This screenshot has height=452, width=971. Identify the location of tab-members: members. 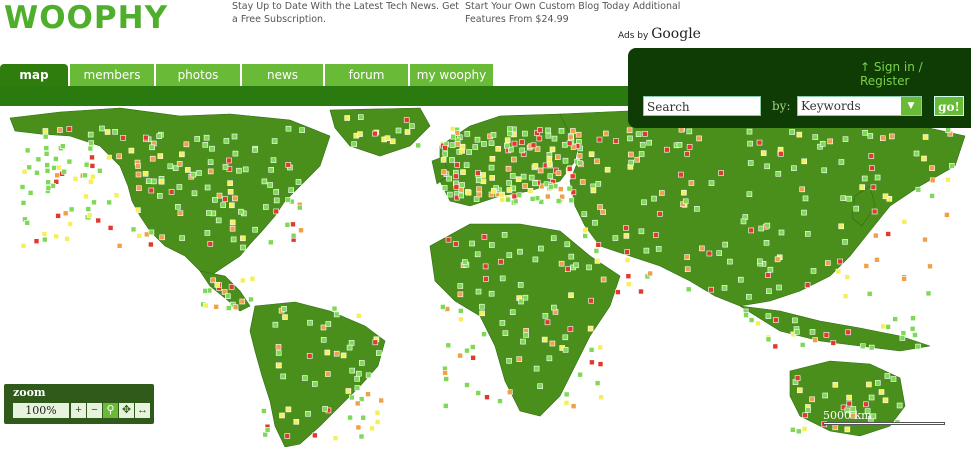
(112, 75).